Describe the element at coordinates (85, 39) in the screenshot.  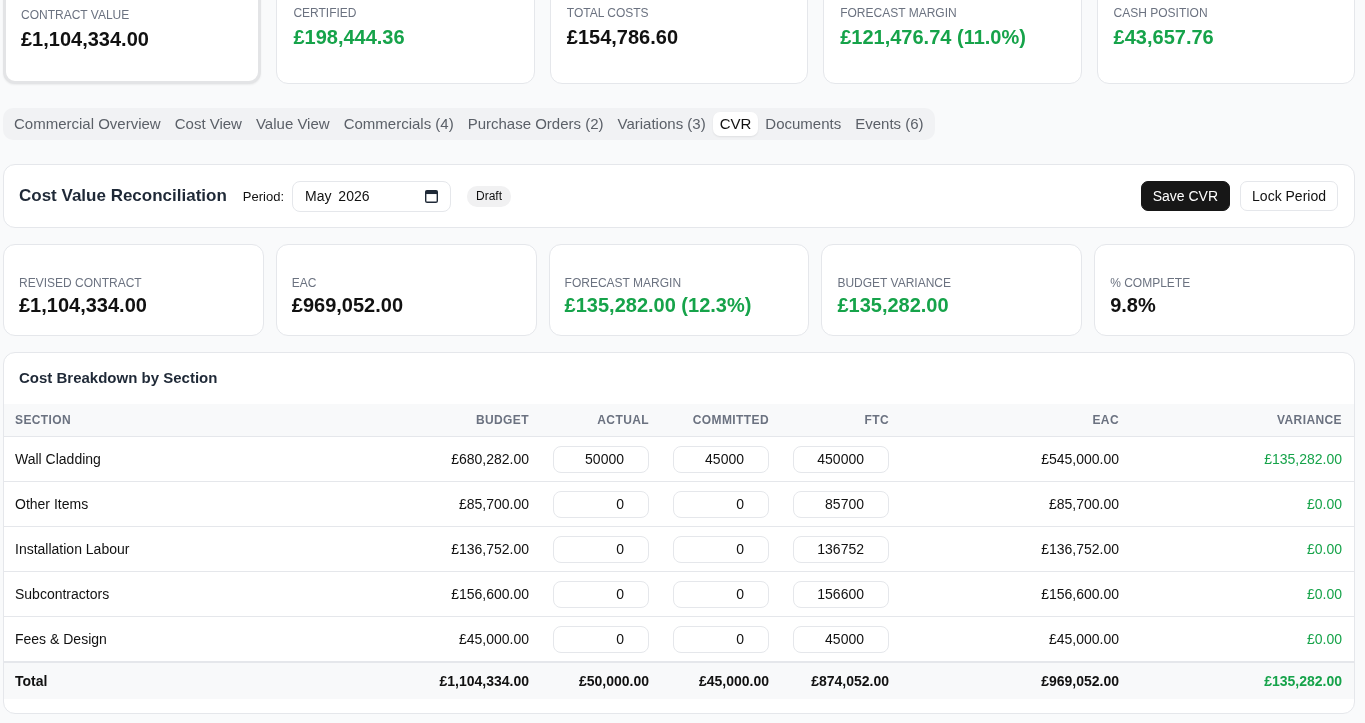
I see `card-value: £1,104,334.00` at that location.